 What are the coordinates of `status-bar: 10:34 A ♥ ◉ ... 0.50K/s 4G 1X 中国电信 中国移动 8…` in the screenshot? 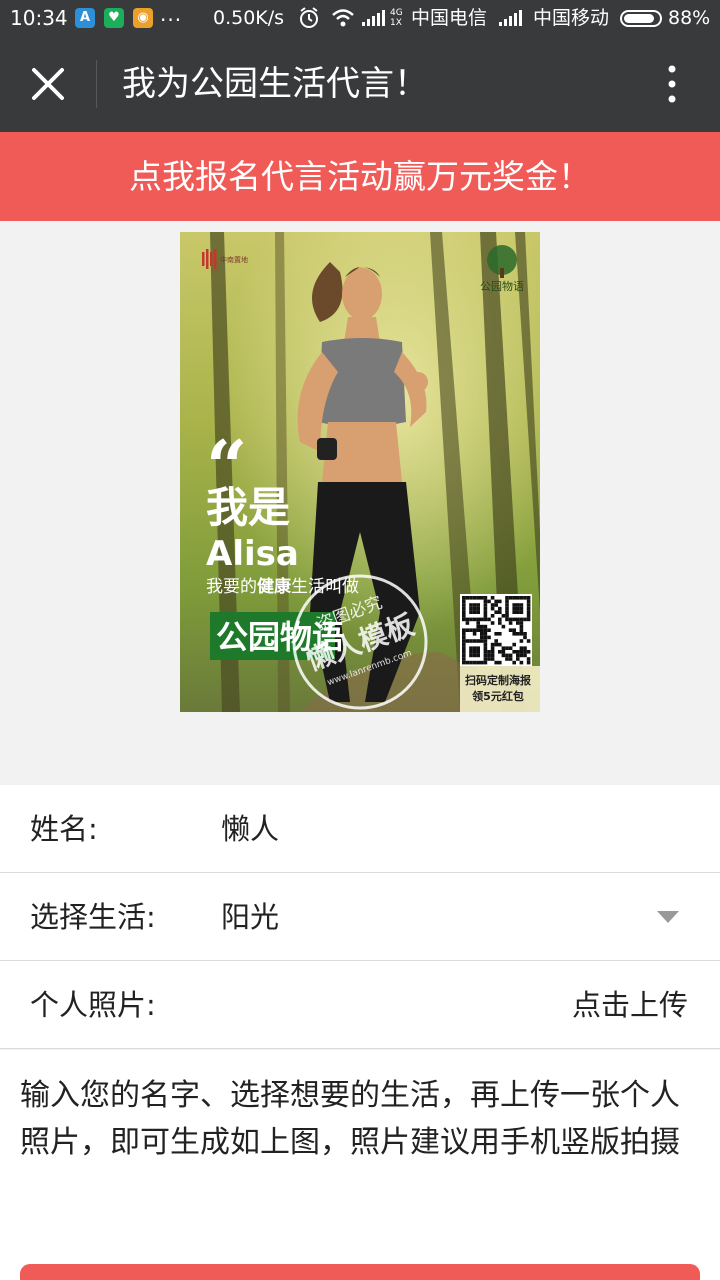 It's located at (360, 18).